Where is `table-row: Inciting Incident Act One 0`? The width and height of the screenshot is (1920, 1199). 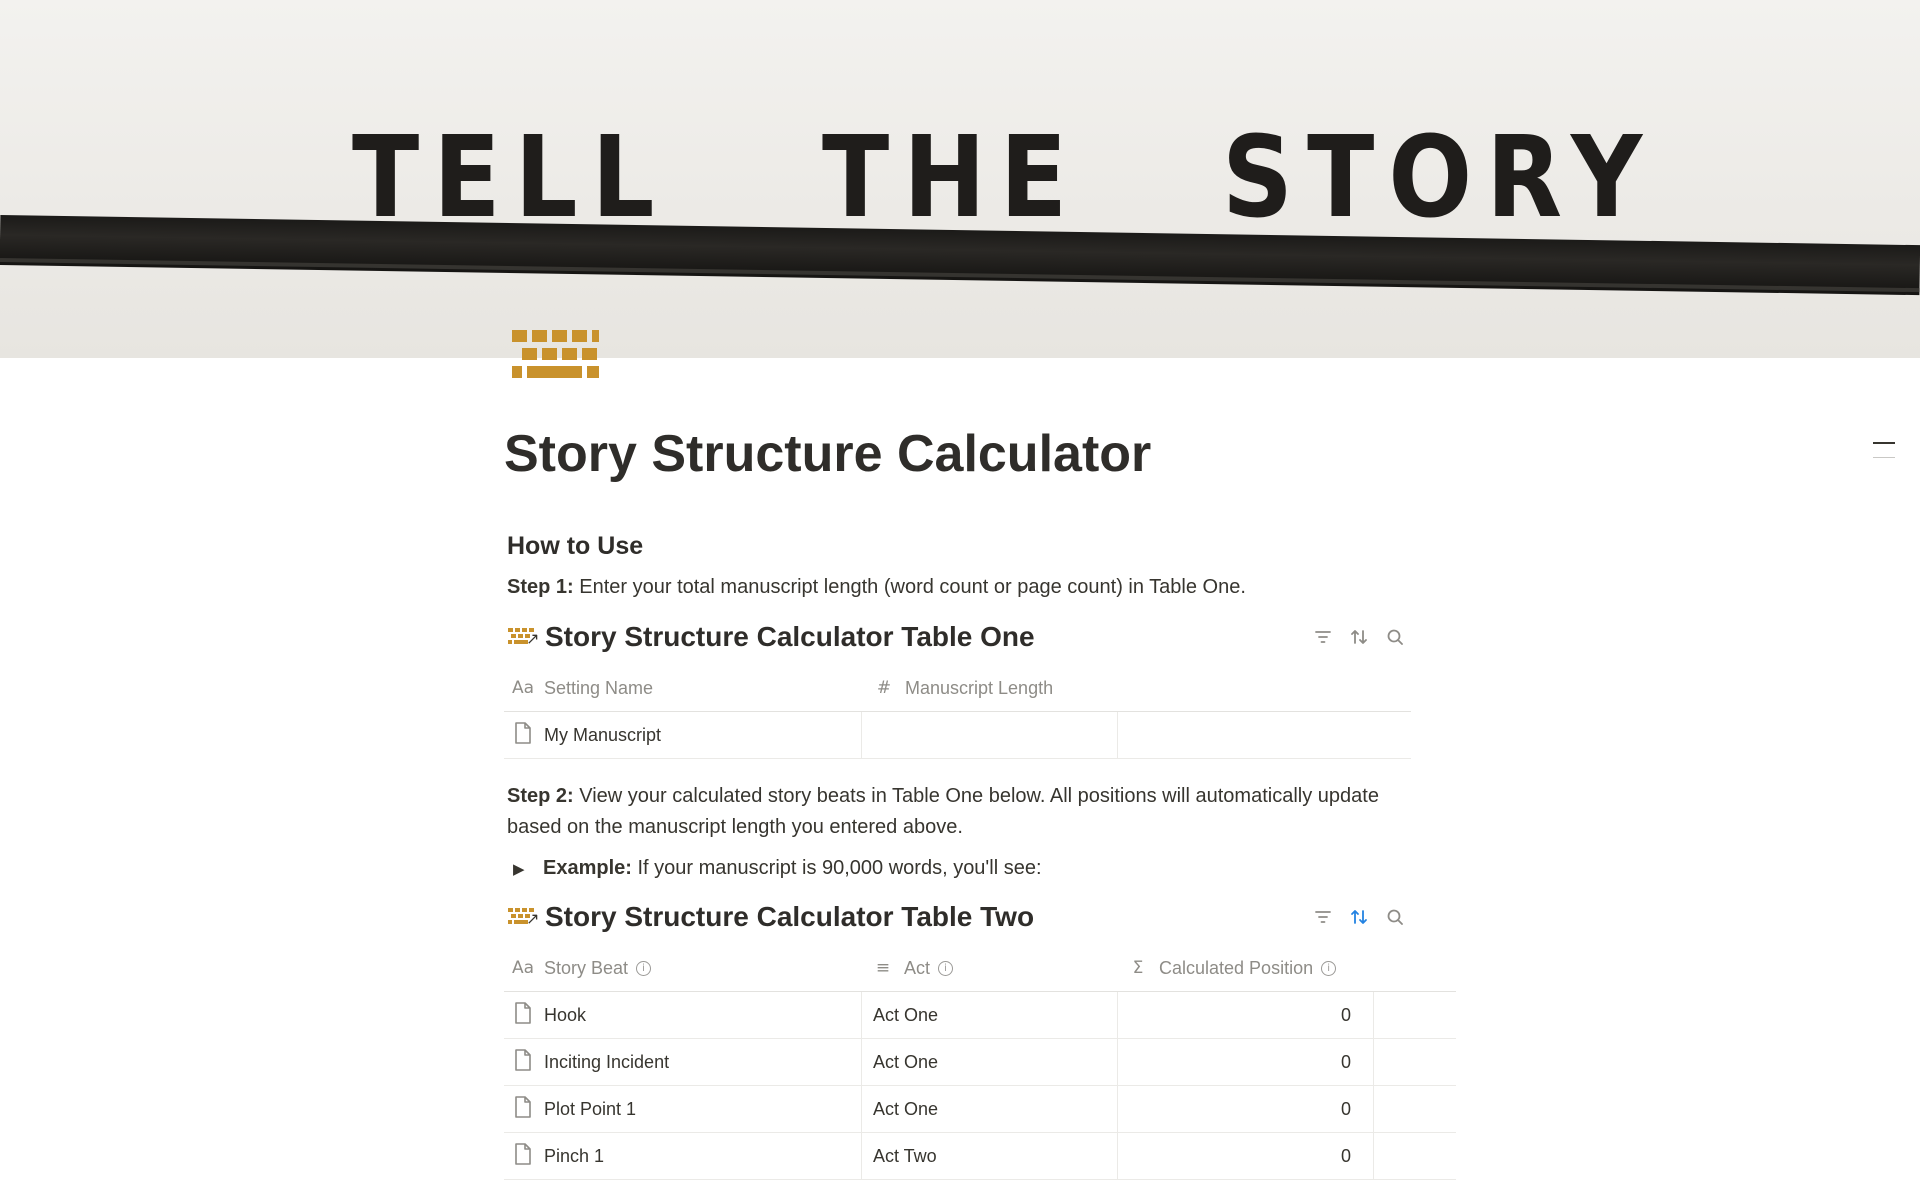 table-row: Inciting Incident Act One 0 is located at coordinates (980, 1062).